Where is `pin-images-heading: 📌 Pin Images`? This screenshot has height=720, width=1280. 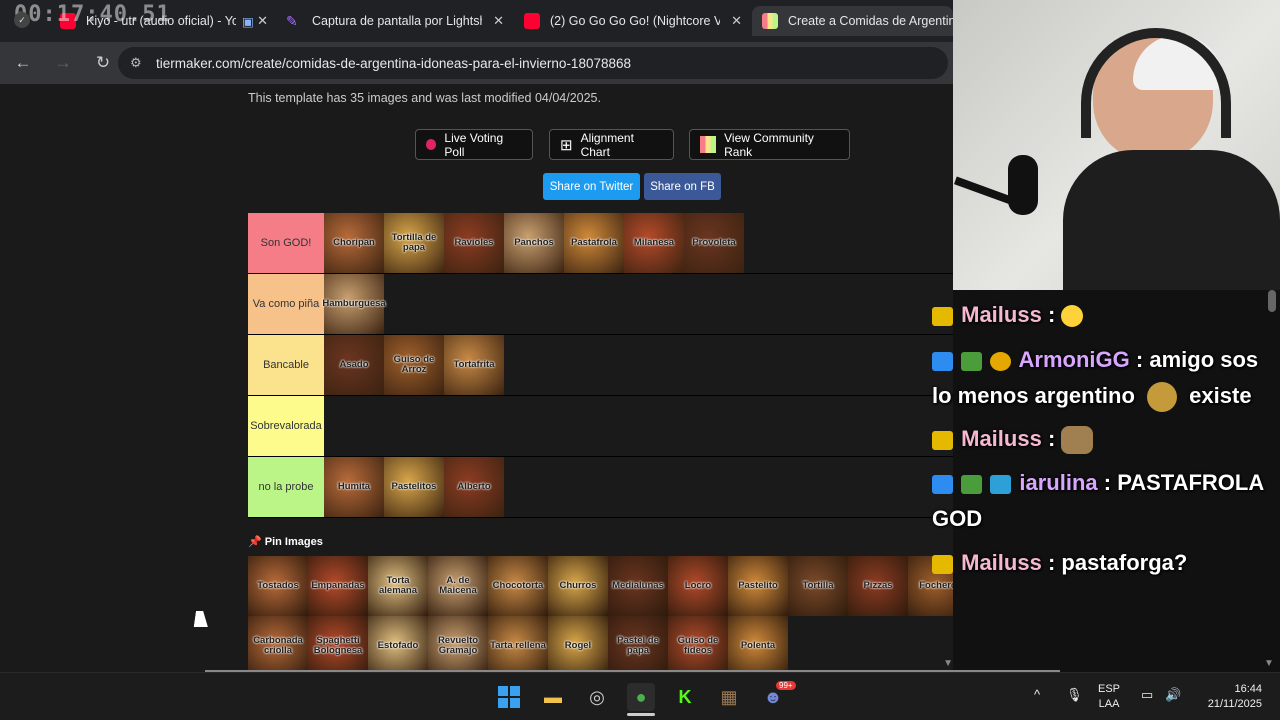 pin-images-heading: 📌 Pin Images is located at coordinates (285, 541).